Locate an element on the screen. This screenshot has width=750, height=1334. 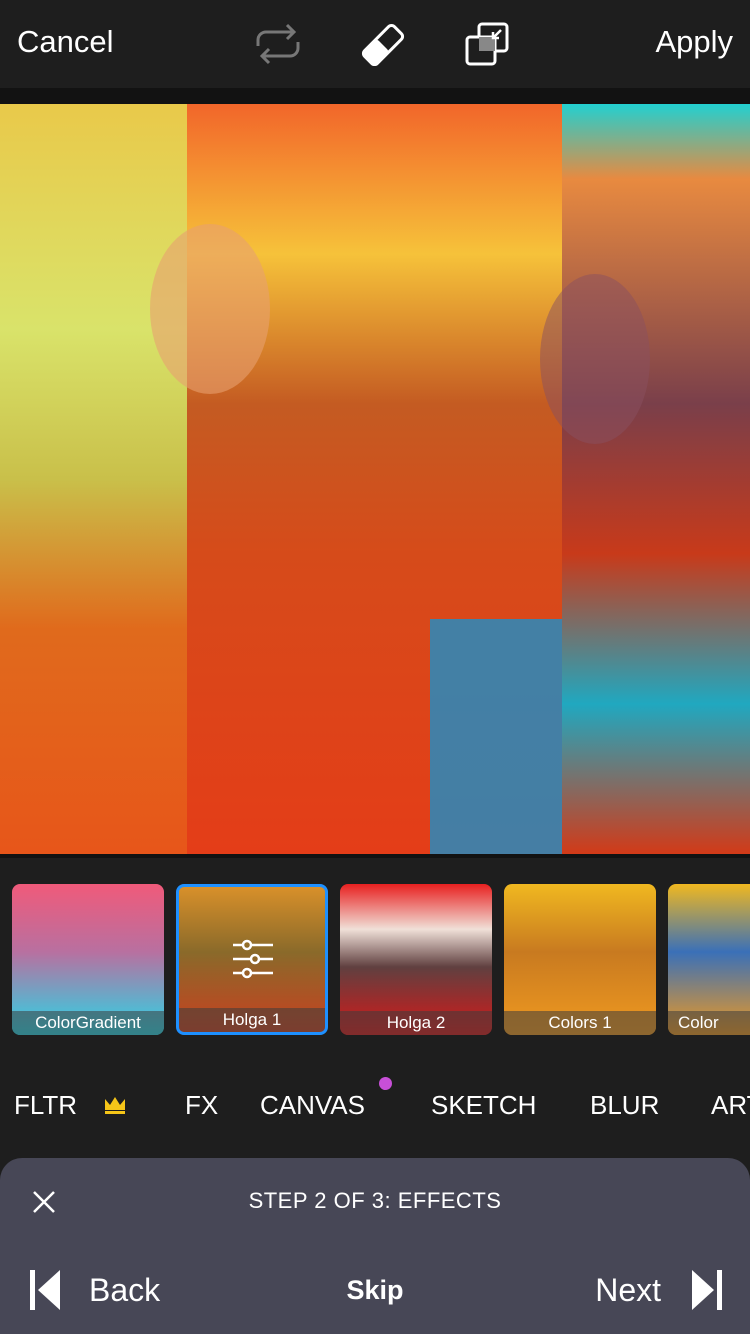
tab-fx: FX is located at coordinates (201, 1105).